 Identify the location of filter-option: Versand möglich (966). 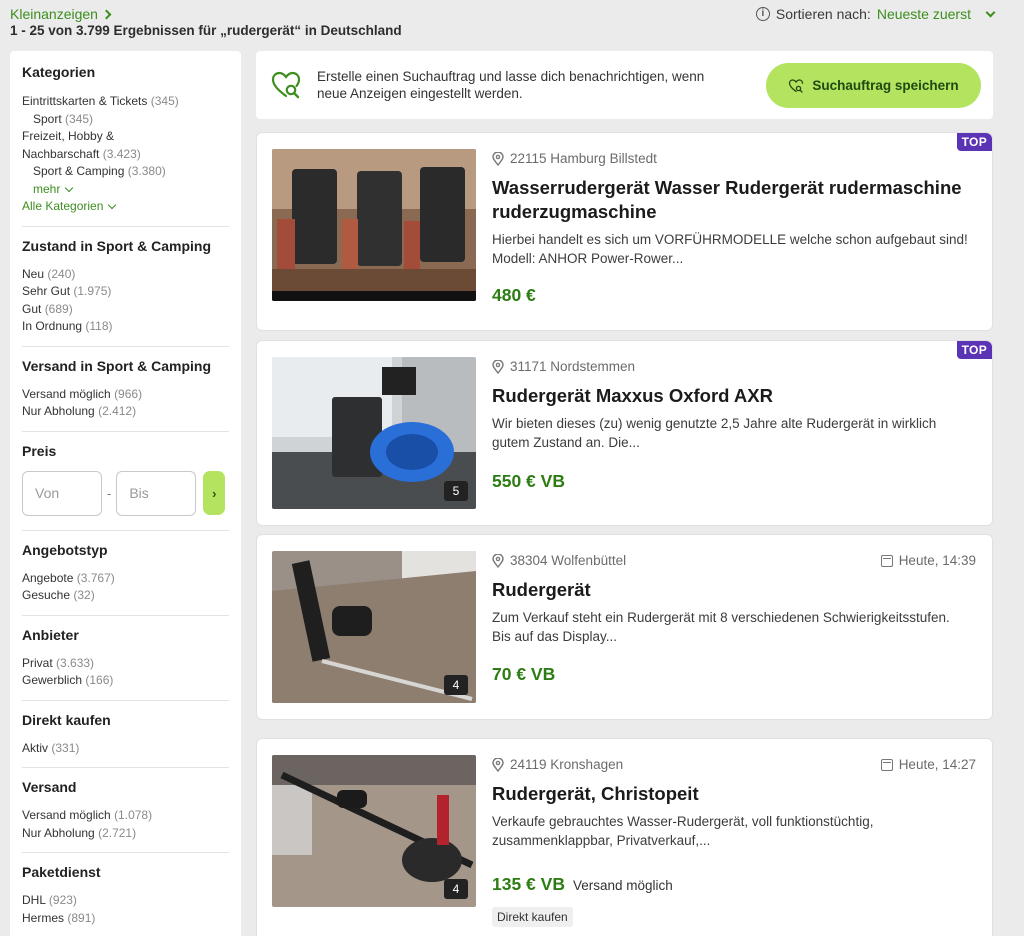
(125, 395).